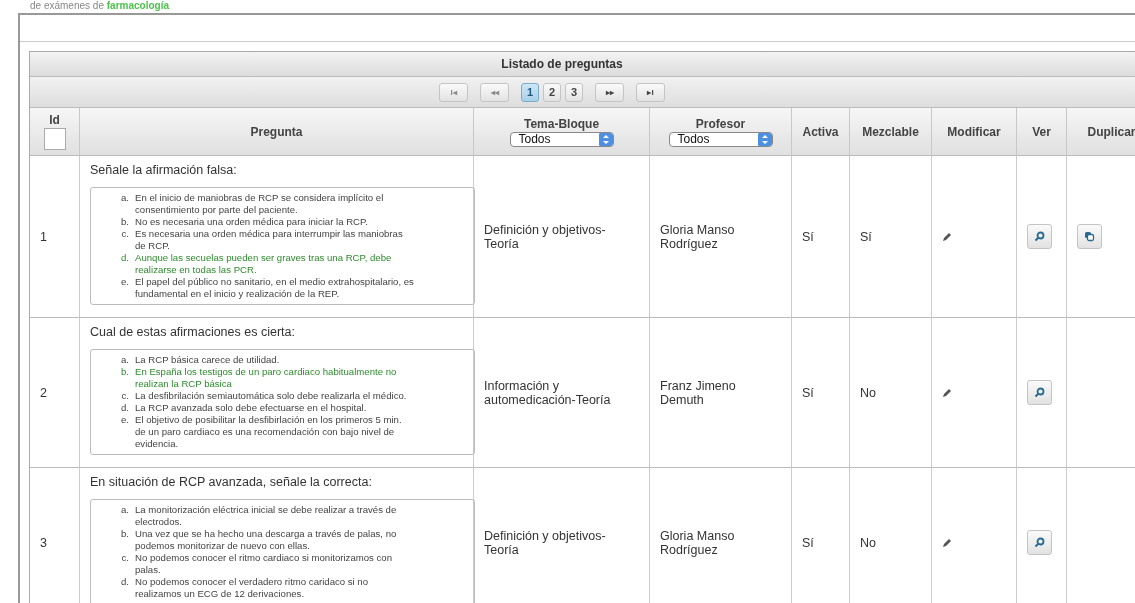  What do you see at coordinates (609, 92) in the screenshot?
I see `next-page-button: ▸▸` at bounding box center [609, 92].